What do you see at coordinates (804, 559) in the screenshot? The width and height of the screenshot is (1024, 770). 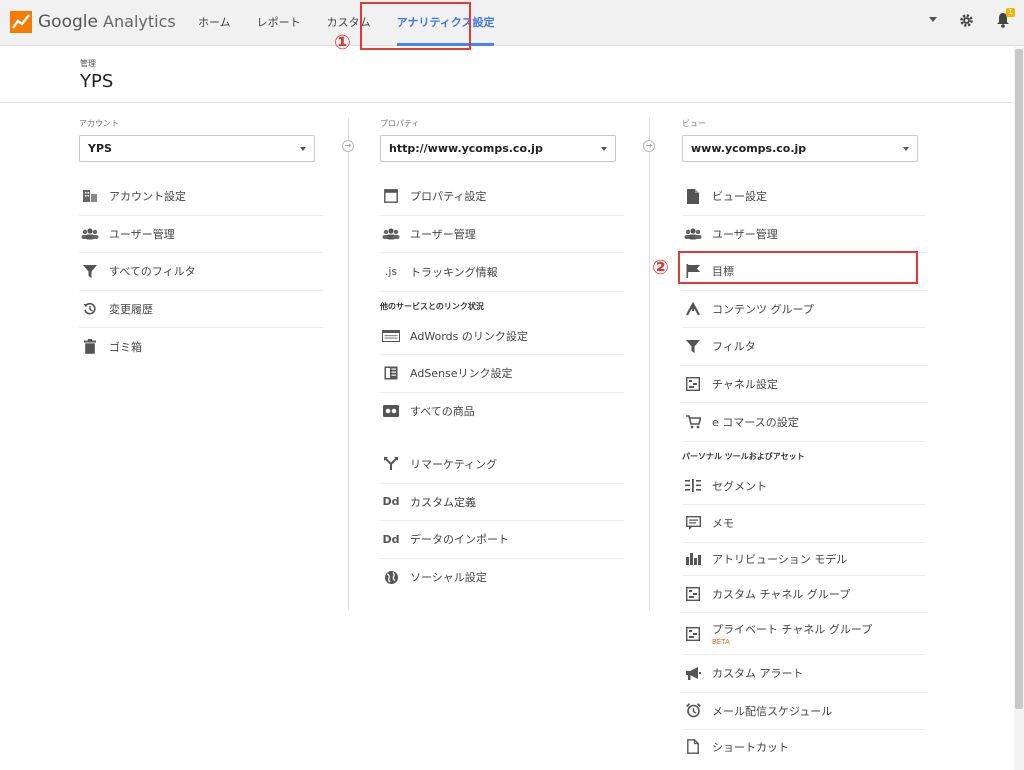 I see `menu-attribution-models: アトリビューション モデル` at bounding box center [804, 559].